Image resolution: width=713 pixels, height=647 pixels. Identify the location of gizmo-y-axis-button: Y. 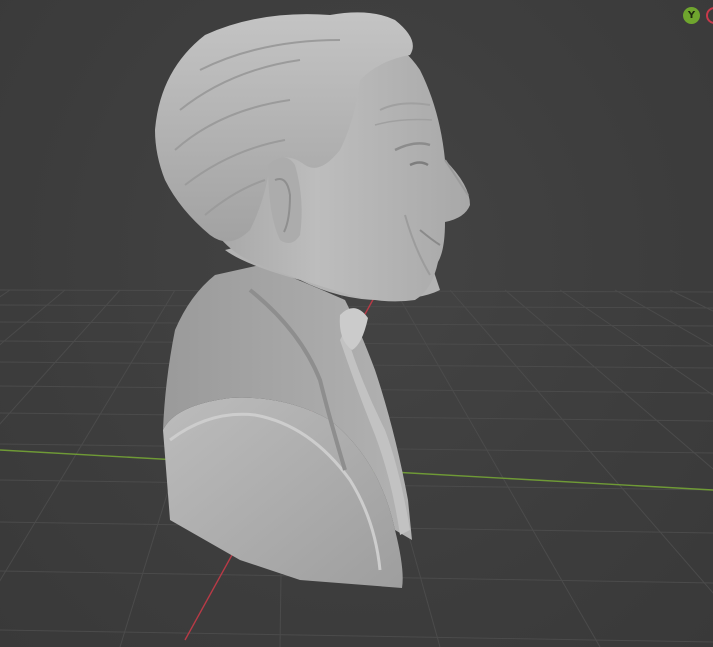
(691, 15).